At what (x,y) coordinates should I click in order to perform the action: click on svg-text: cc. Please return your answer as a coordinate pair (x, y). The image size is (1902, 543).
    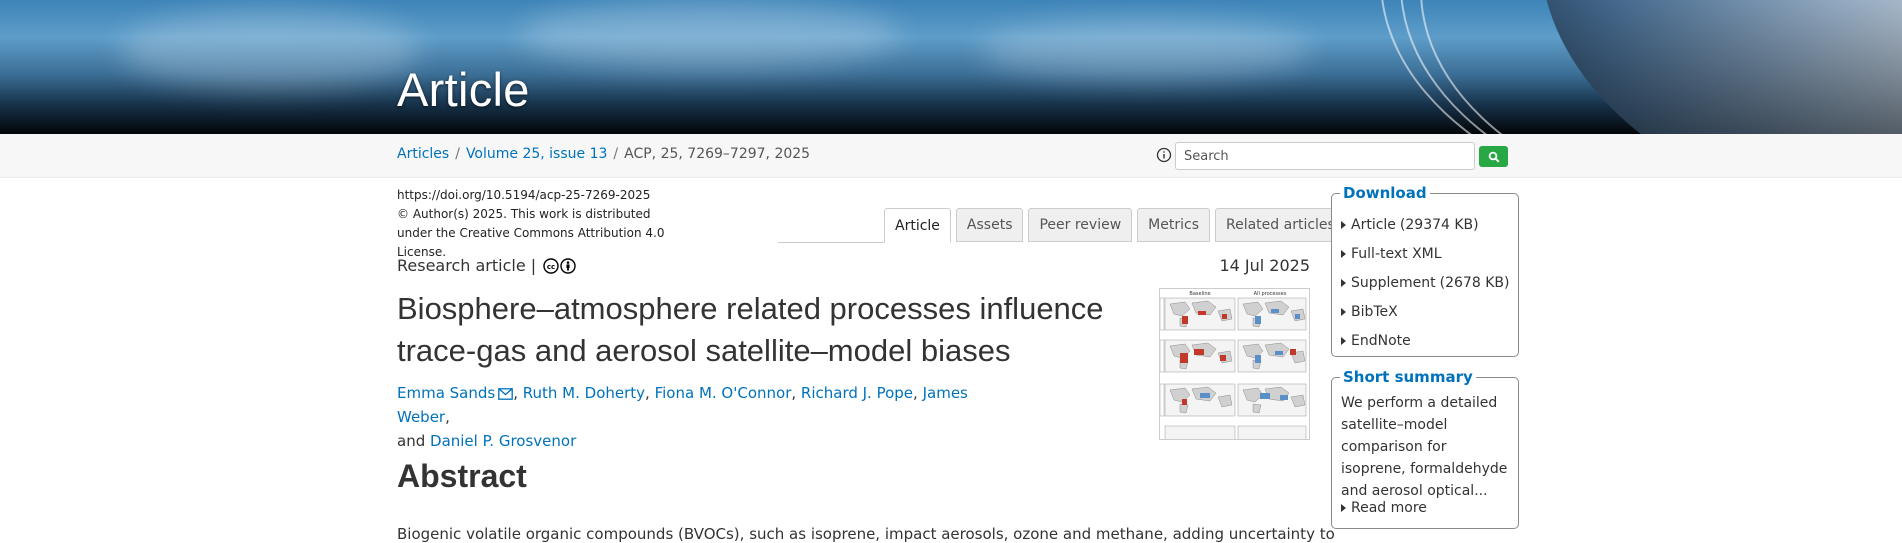
    Looking at the image, I should click on (551, 267).